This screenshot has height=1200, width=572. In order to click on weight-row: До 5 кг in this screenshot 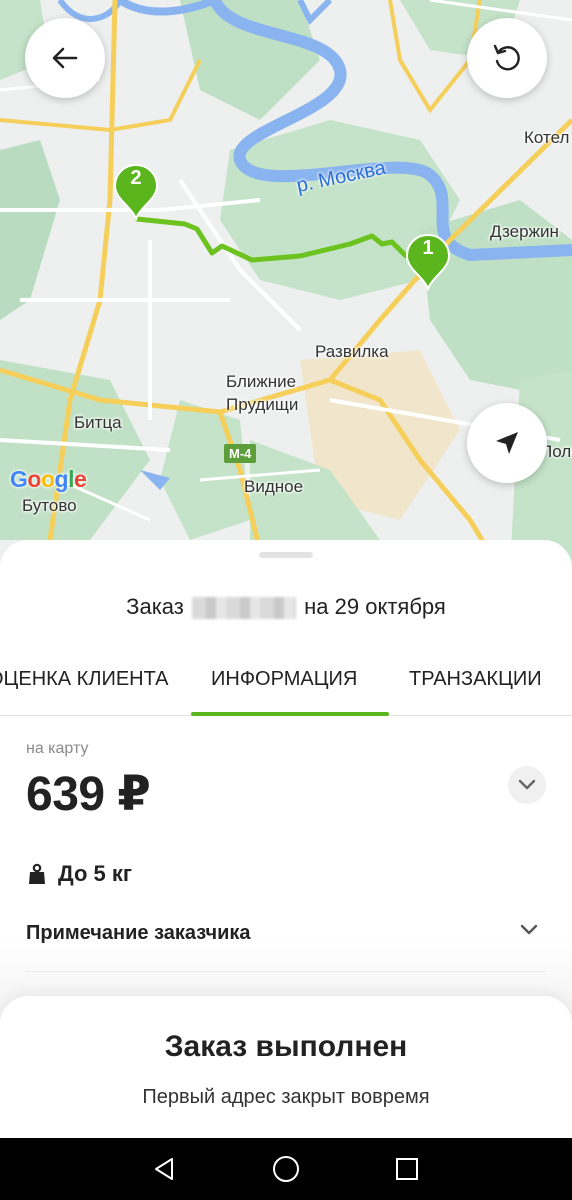, I will do `click(80, 874)`.